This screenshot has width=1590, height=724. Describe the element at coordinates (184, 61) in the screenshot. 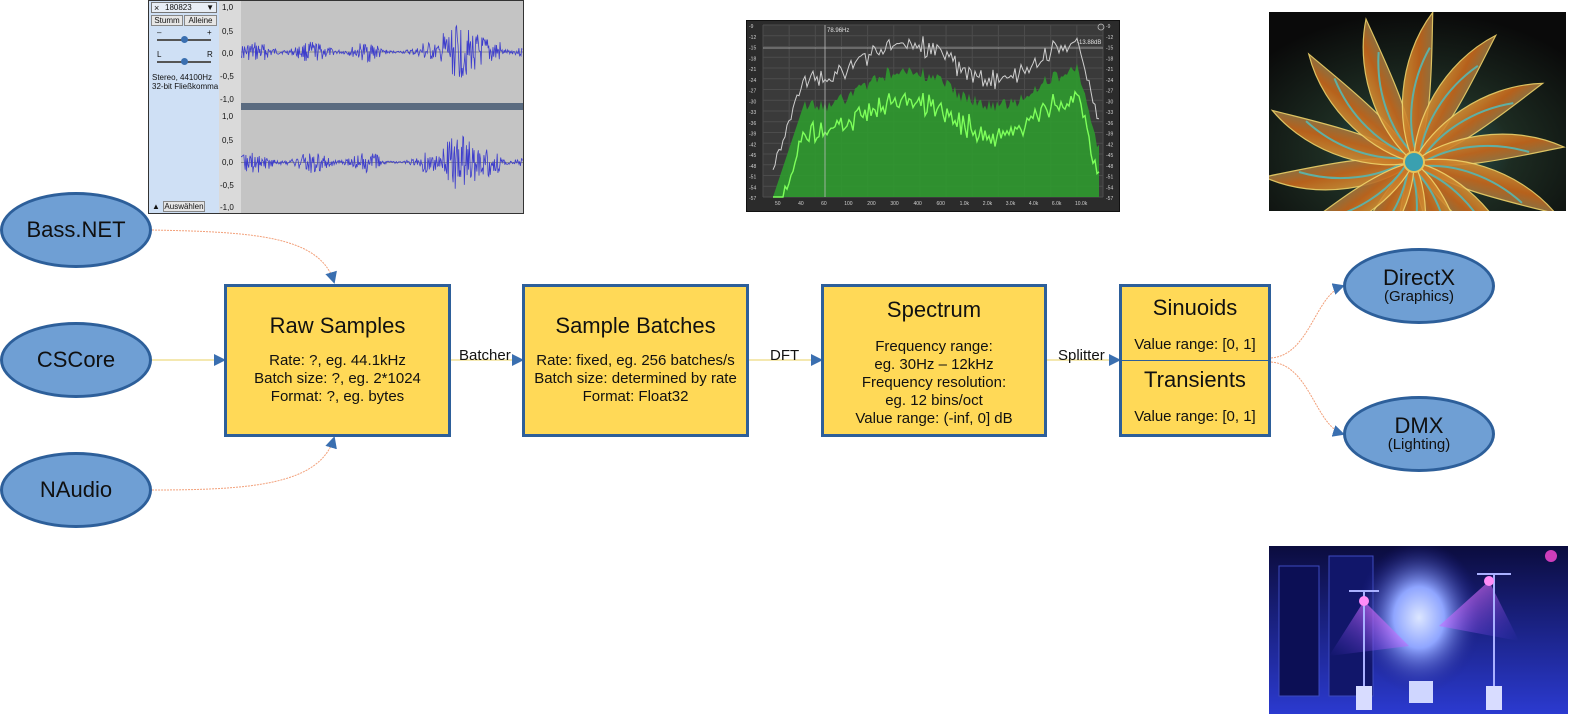

I see `pan-slider-thumb` at that location.